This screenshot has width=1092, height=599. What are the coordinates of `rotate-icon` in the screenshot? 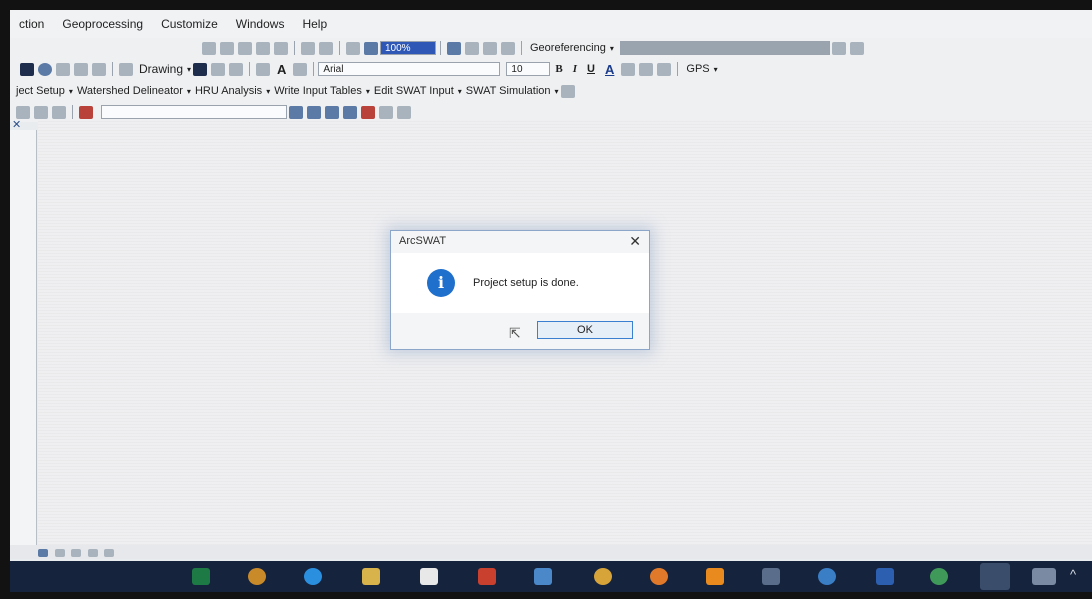 It's located at (218, 69).